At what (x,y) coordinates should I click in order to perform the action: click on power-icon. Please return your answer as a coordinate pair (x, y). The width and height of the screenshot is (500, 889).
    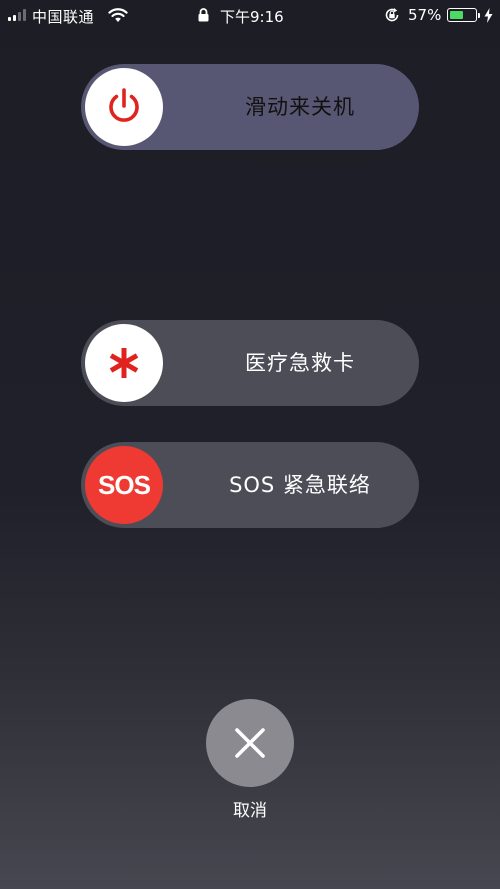
    Looking at the image, I should click on (124, 105).